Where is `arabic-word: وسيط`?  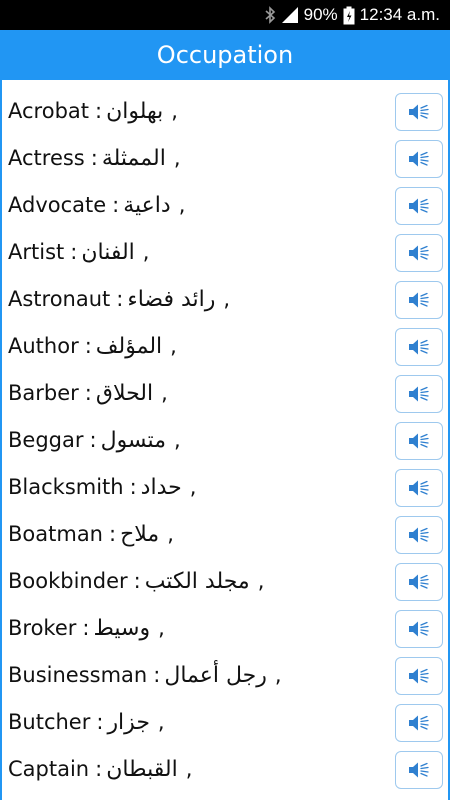 arabic-word: وسيط is located at coordinates (122, 628).